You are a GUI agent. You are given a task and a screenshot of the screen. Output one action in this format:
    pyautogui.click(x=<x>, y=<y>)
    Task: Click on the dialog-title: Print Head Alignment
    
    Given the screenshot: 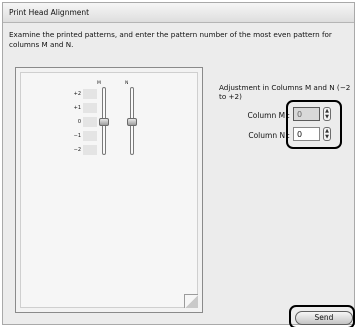 What is the action you would take?
    pyautogui.click(x=49, y=12)
    